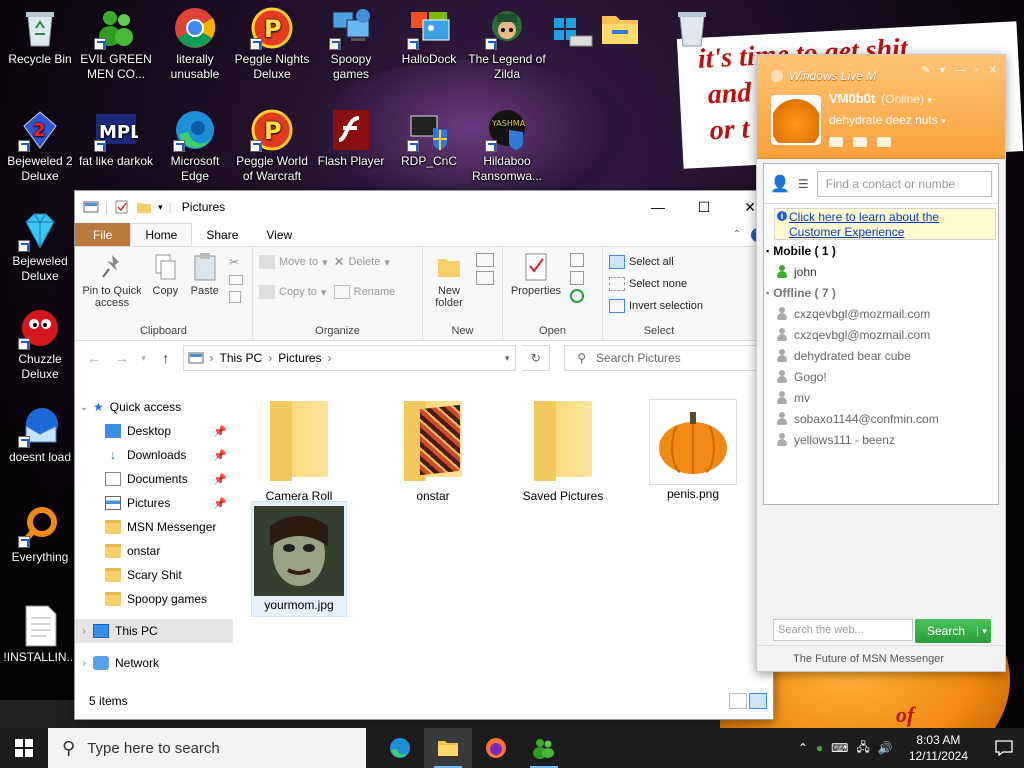 This screenshot has height=768, width=1024. I want to click on paste-shortcut-icon, so click(235, 297).